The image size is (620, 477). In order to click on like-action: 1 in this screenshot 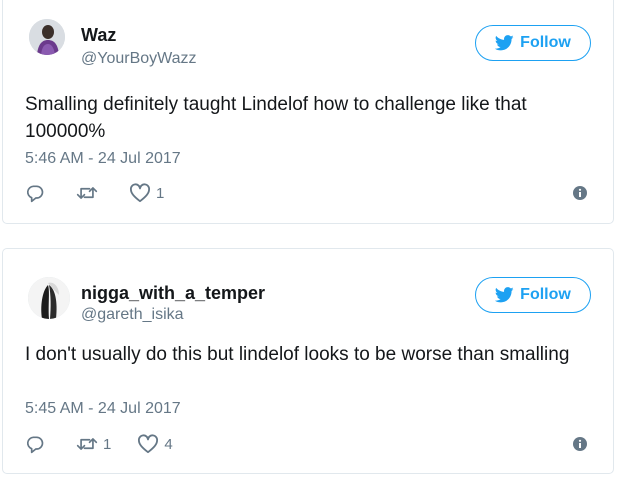, I will do `click(146, 193)`.